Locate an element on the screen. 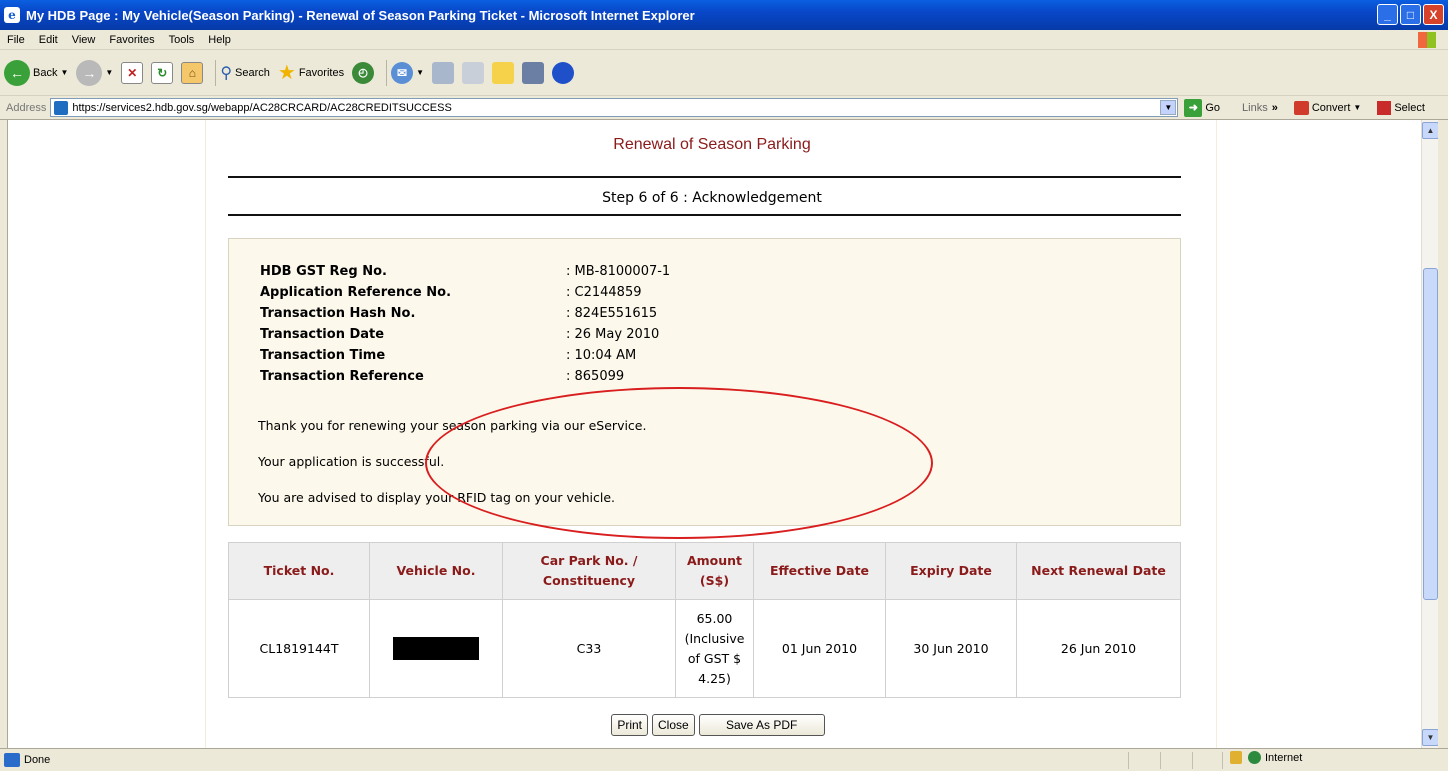 Image resolution: width=1448 pixels, height=771 pixels. refresh-button: ↻ is located at coordinates (162, 72).